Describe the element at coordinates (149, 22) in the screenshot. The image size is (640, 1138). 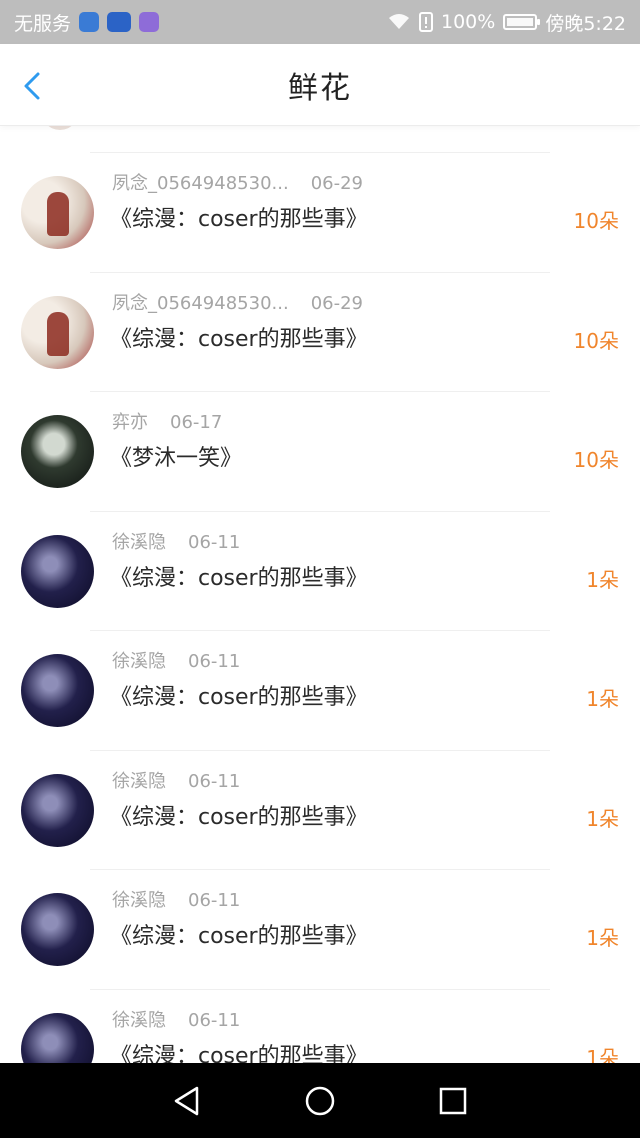
I see `camera-app-icon` at that location.